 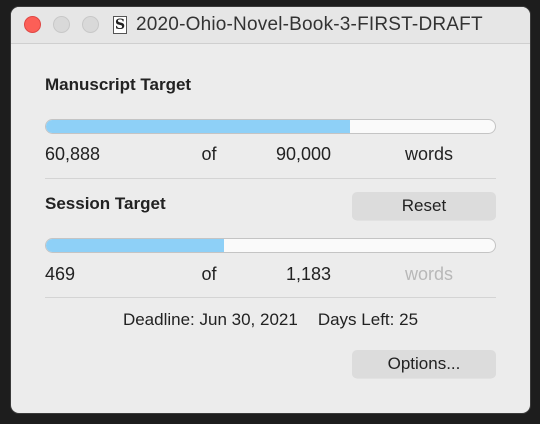 What do you see at coordinates (61, 24) in the screenshot?
I see `minimize-window-button` at bounding box center [61, 24].